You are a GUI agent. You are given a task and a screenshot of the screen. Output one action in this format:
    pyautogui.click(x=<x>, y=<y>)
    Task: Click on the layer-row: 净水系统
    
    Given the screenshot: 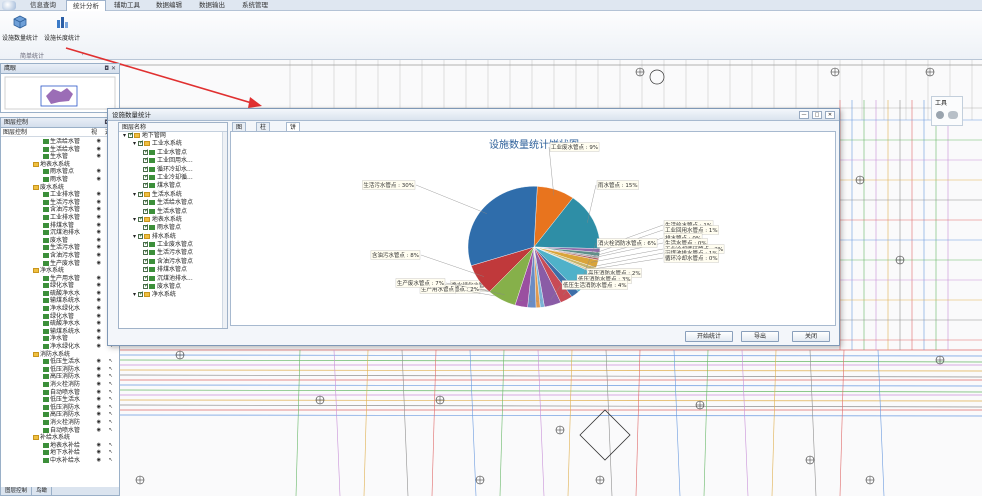 What is the action you would take?
    pyautogui.click(x=60, y=271)
    